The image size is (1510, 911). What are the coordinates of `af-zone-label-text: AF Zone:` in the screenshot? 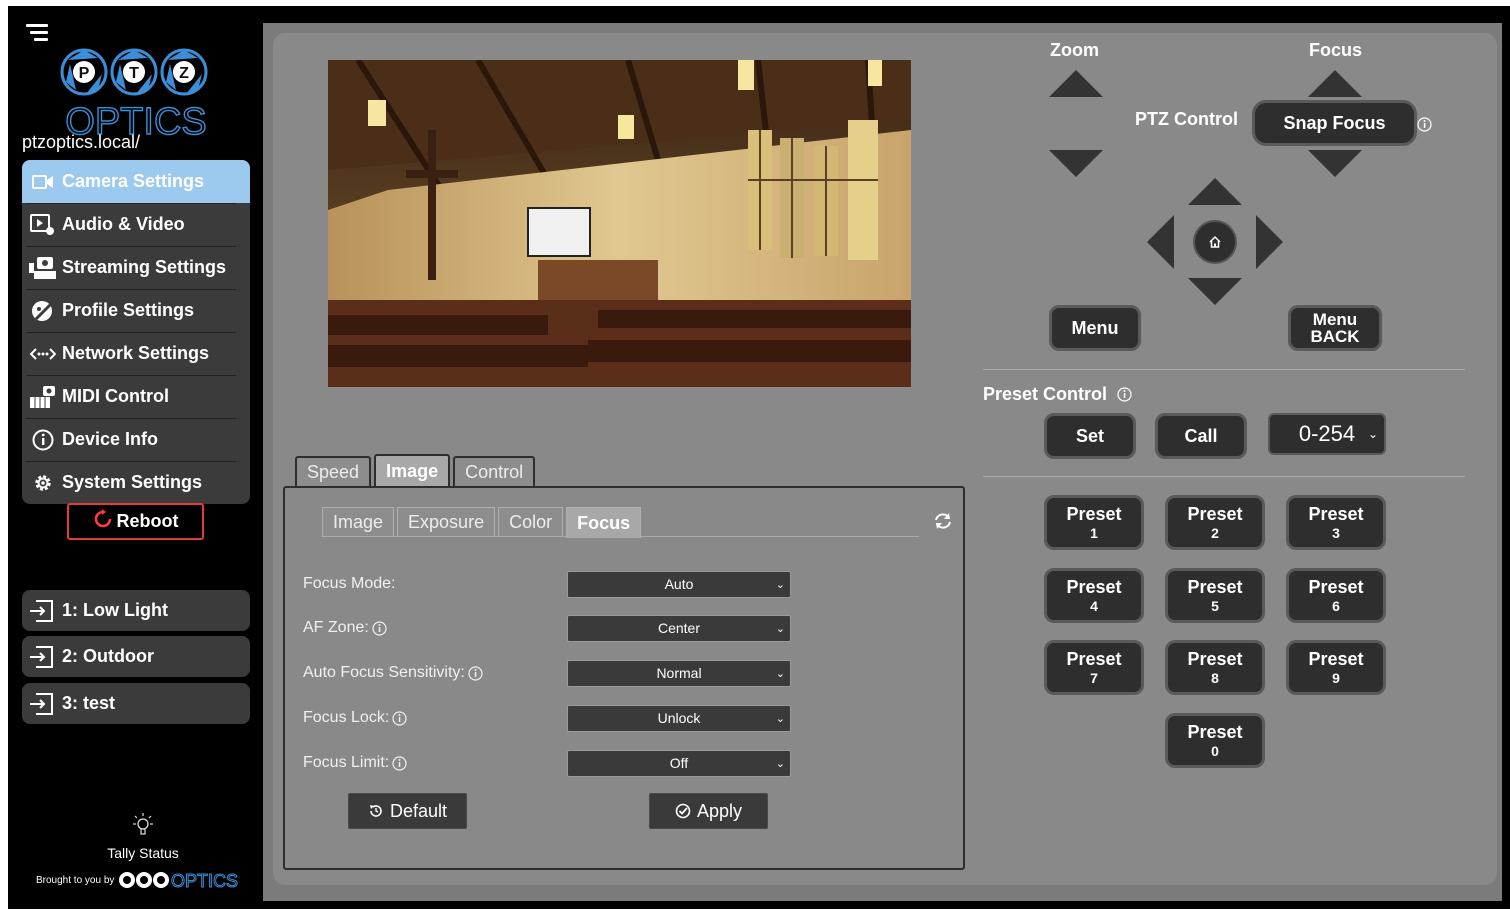 It's located at (336, 627).